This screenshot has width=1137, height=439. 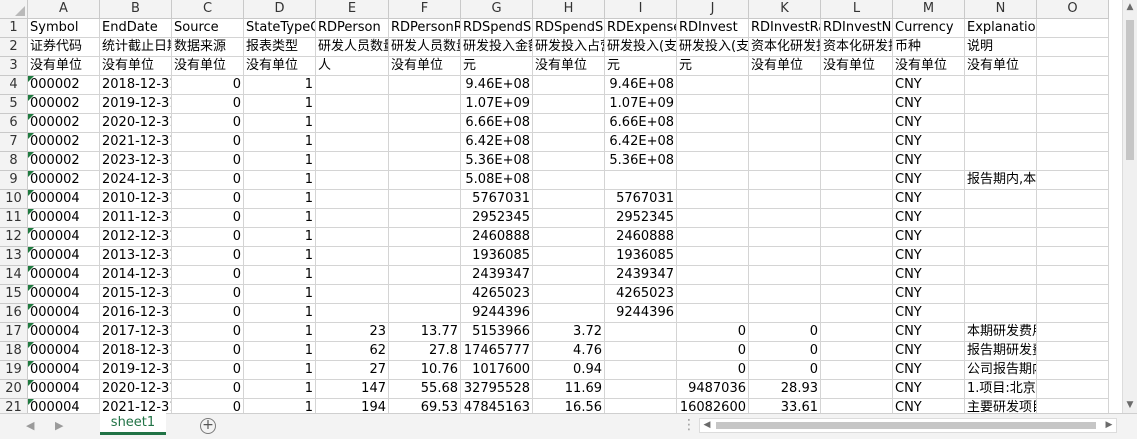 I want to click on cell-i7: 6.42E+08, so click(x=641, y=142).